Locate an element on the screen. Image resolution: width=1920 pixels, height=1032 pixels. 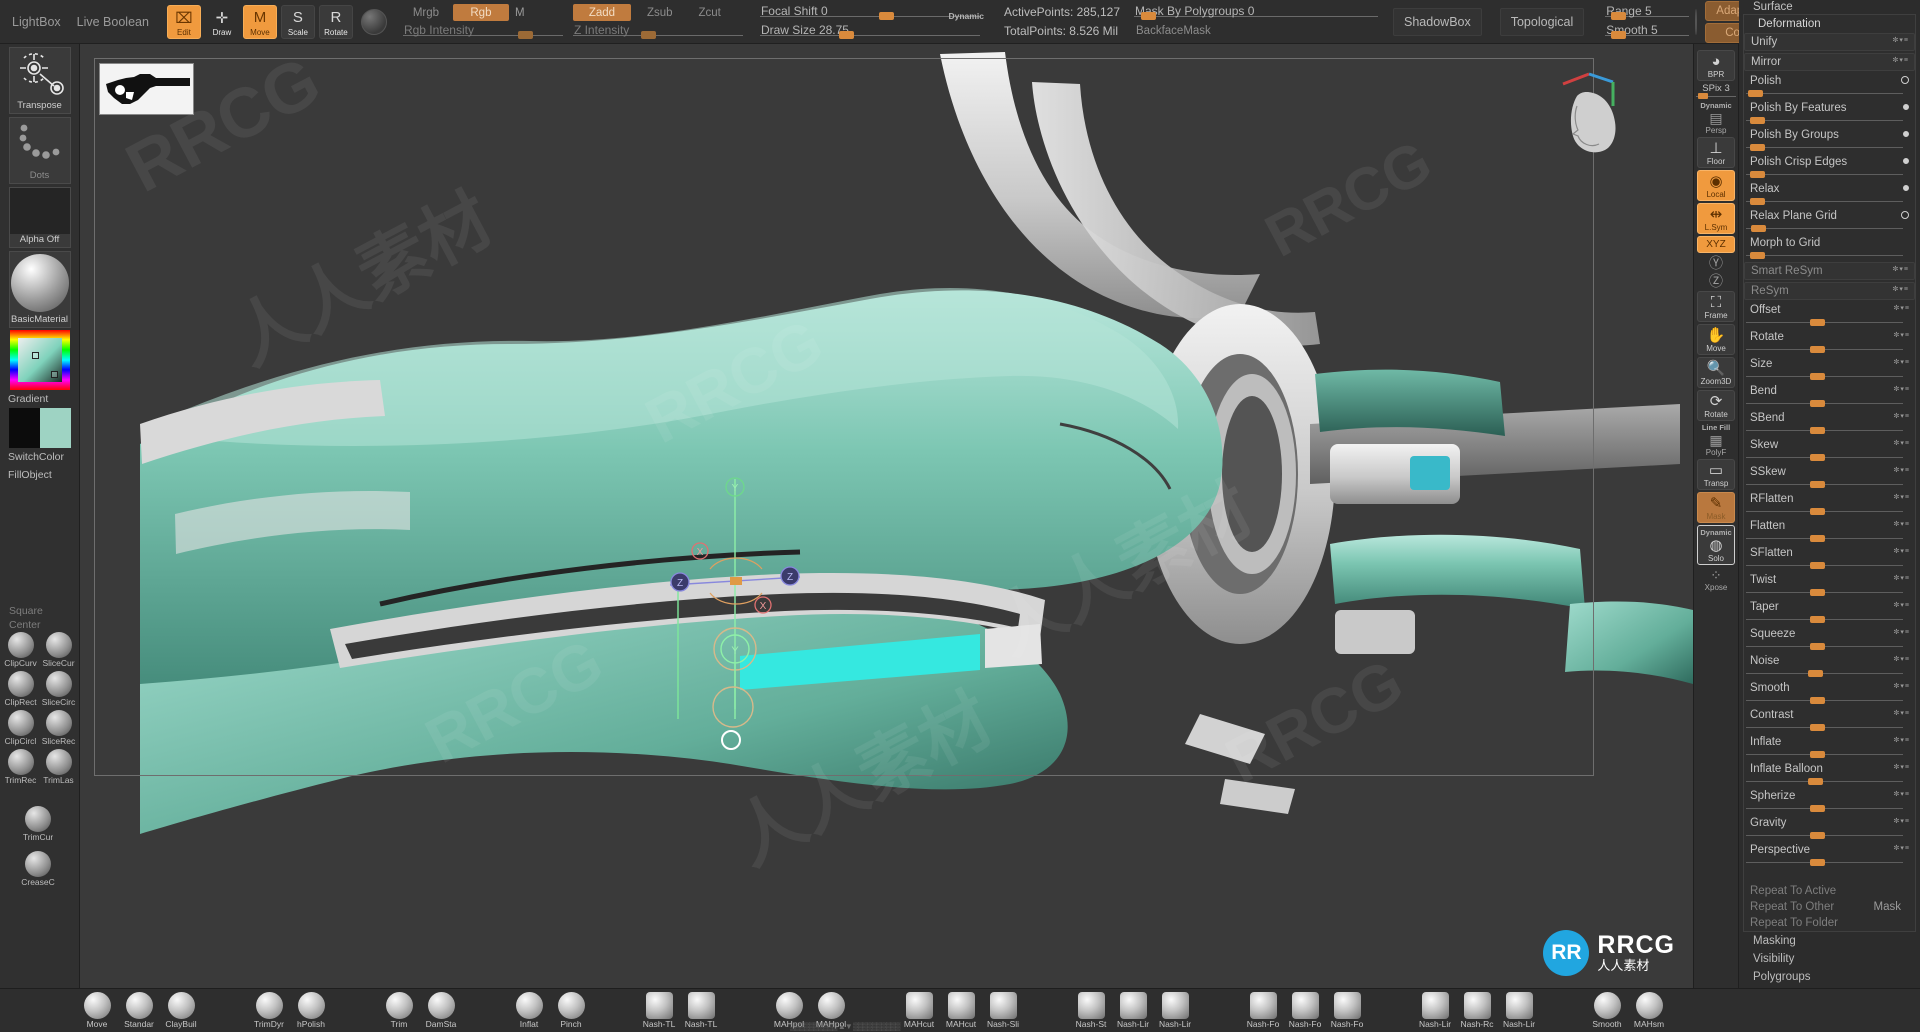
lightbox-button: LightBox is located at coordinates (36, 21).